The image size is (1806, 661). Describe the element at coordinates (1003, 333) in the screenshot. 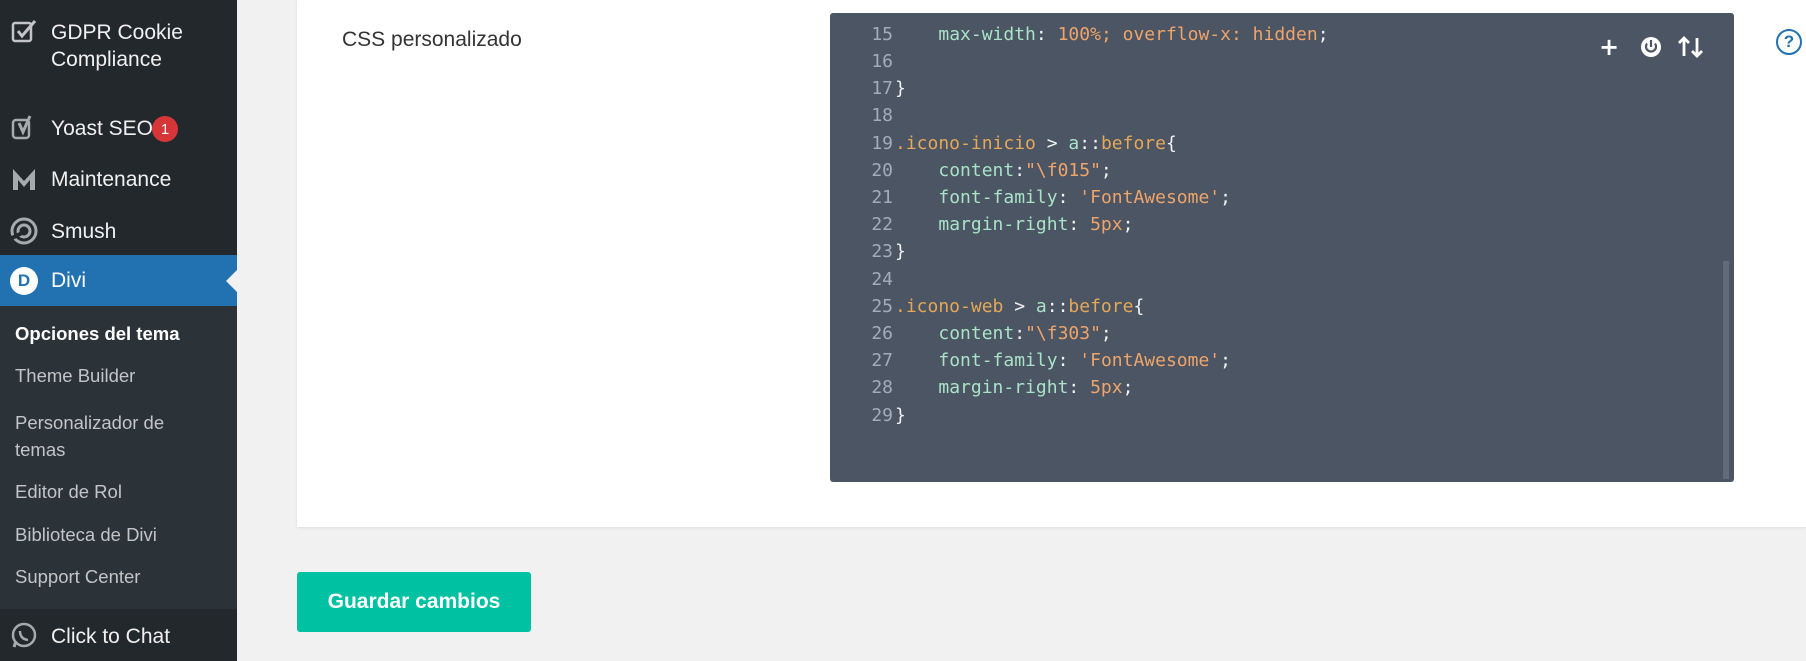

I see `code-text: content:"\f303";` at that location.